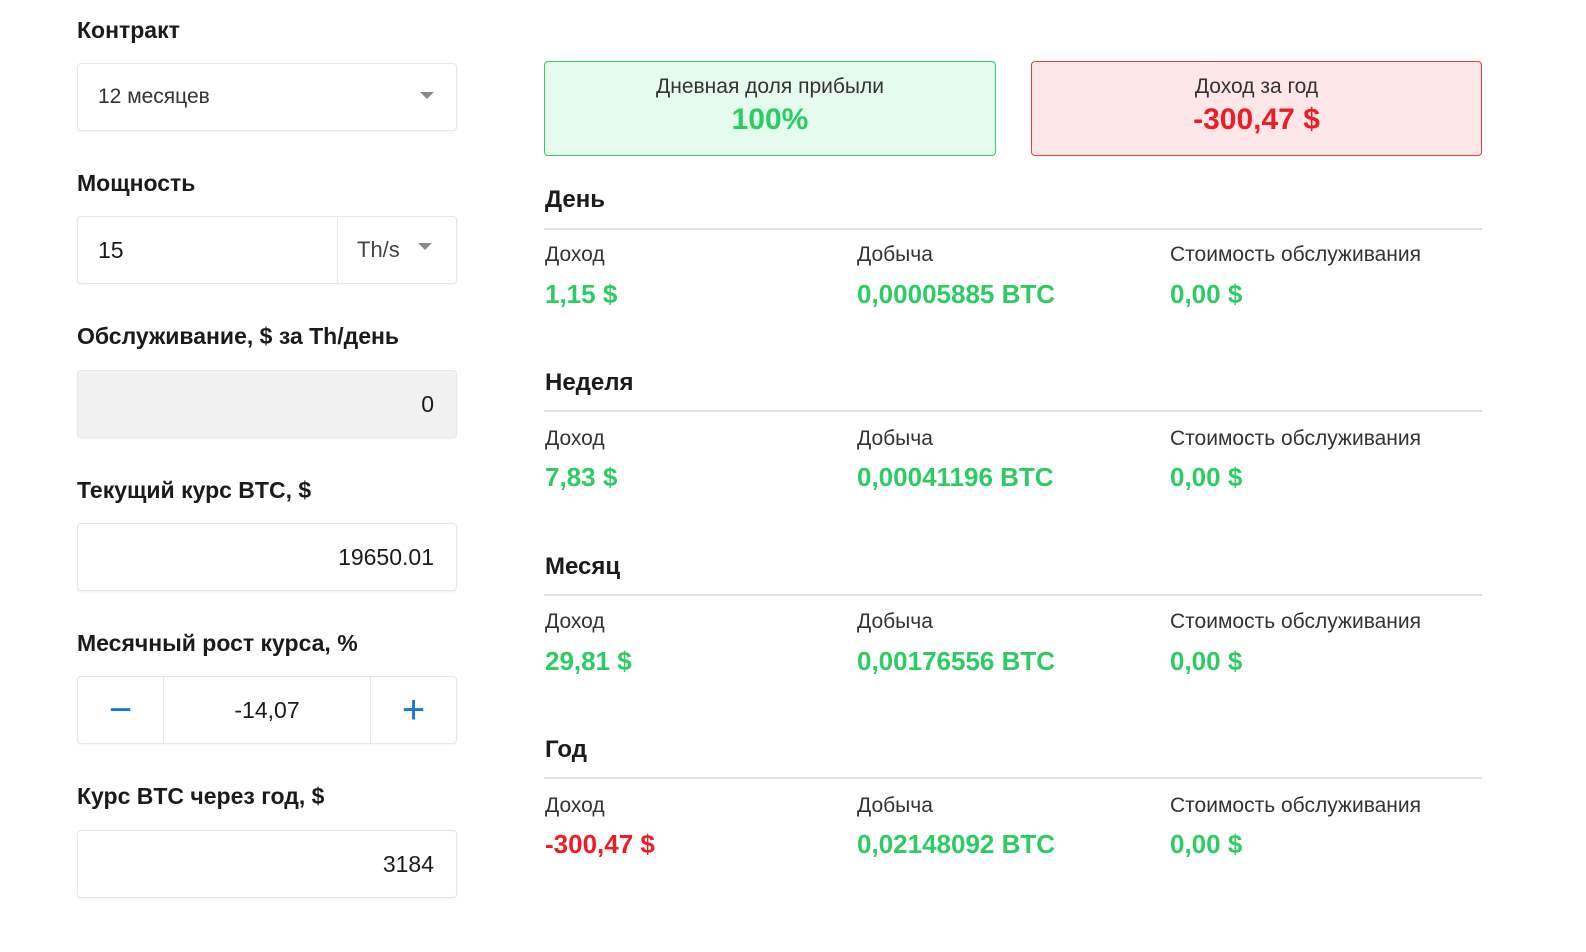 The width and height of the screenshot is (1586, 952). What do you see at coordinates (208, 250) in the screenshot?
I see `power-input: 15` at bounding box center [208, 250].